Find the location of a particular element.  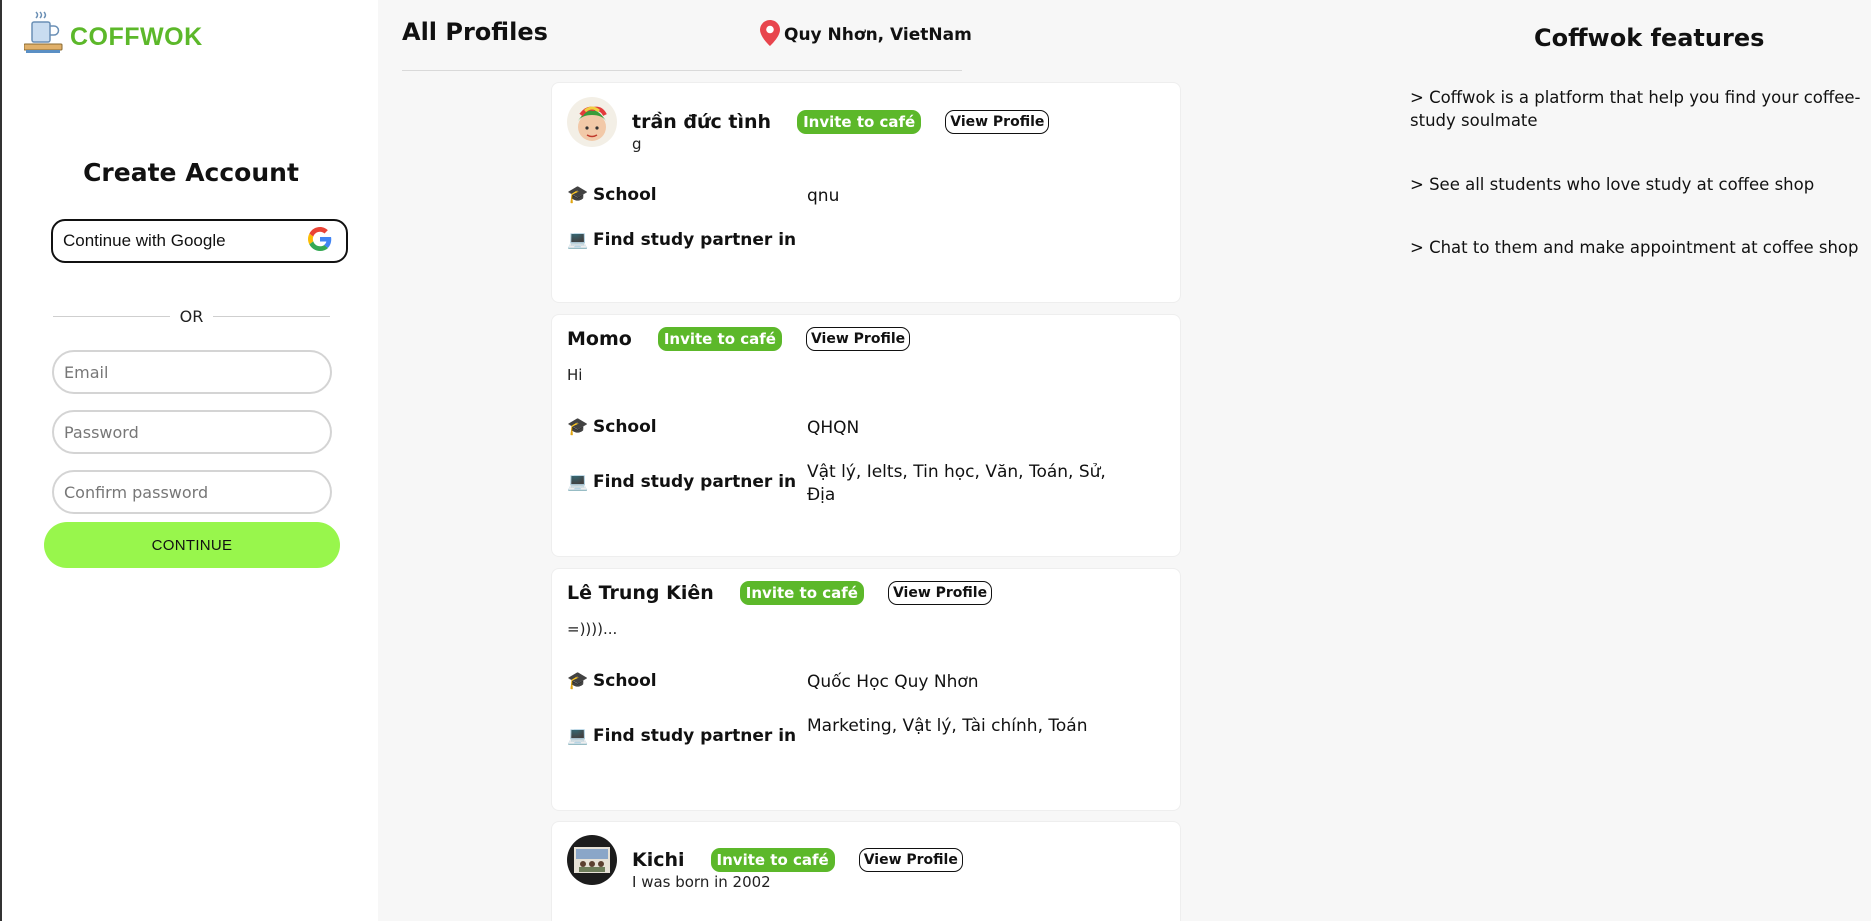

school-value: Quốc Học Quy Nhơn is located at coordinates (893, 682).